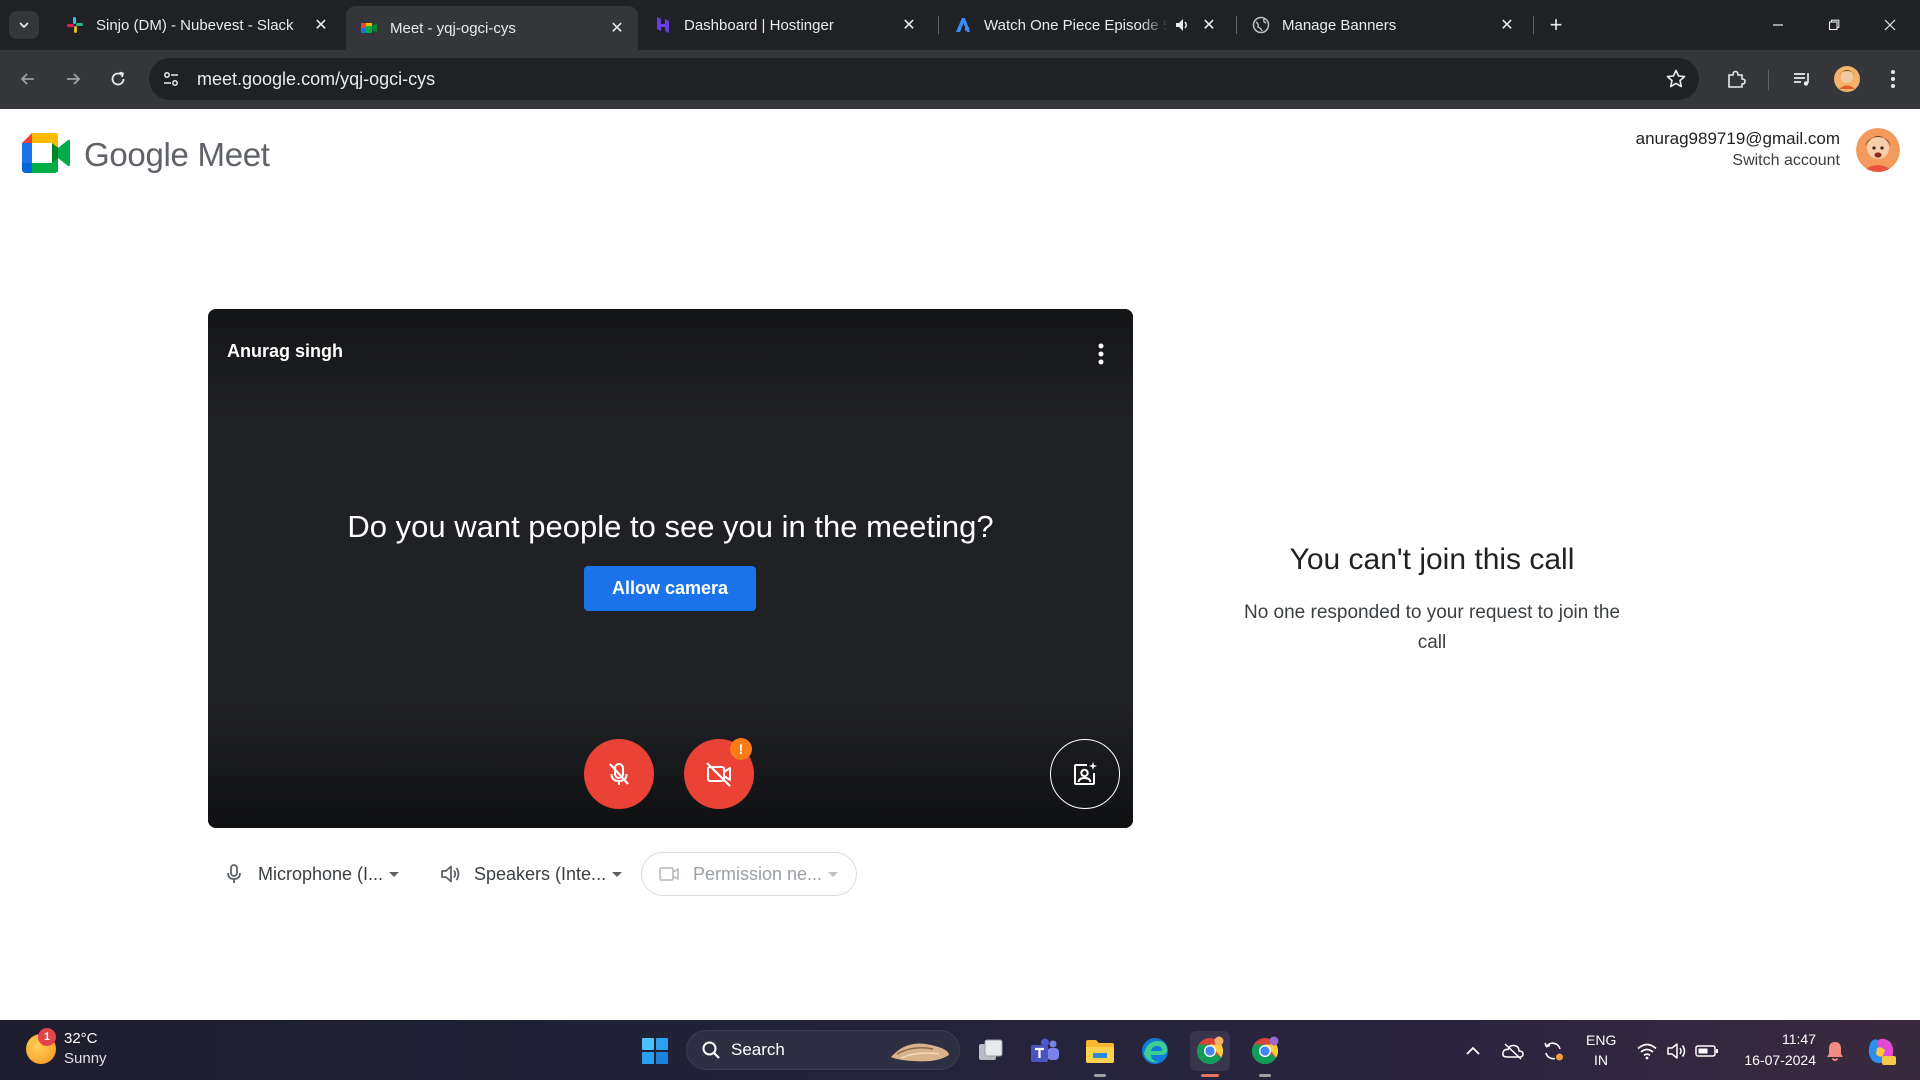 The image size is (1920, 1080). What do you see at coordinates (1101, 354) in the screenshot?
I see `more-options-button` at bounding box center [1101, 354].